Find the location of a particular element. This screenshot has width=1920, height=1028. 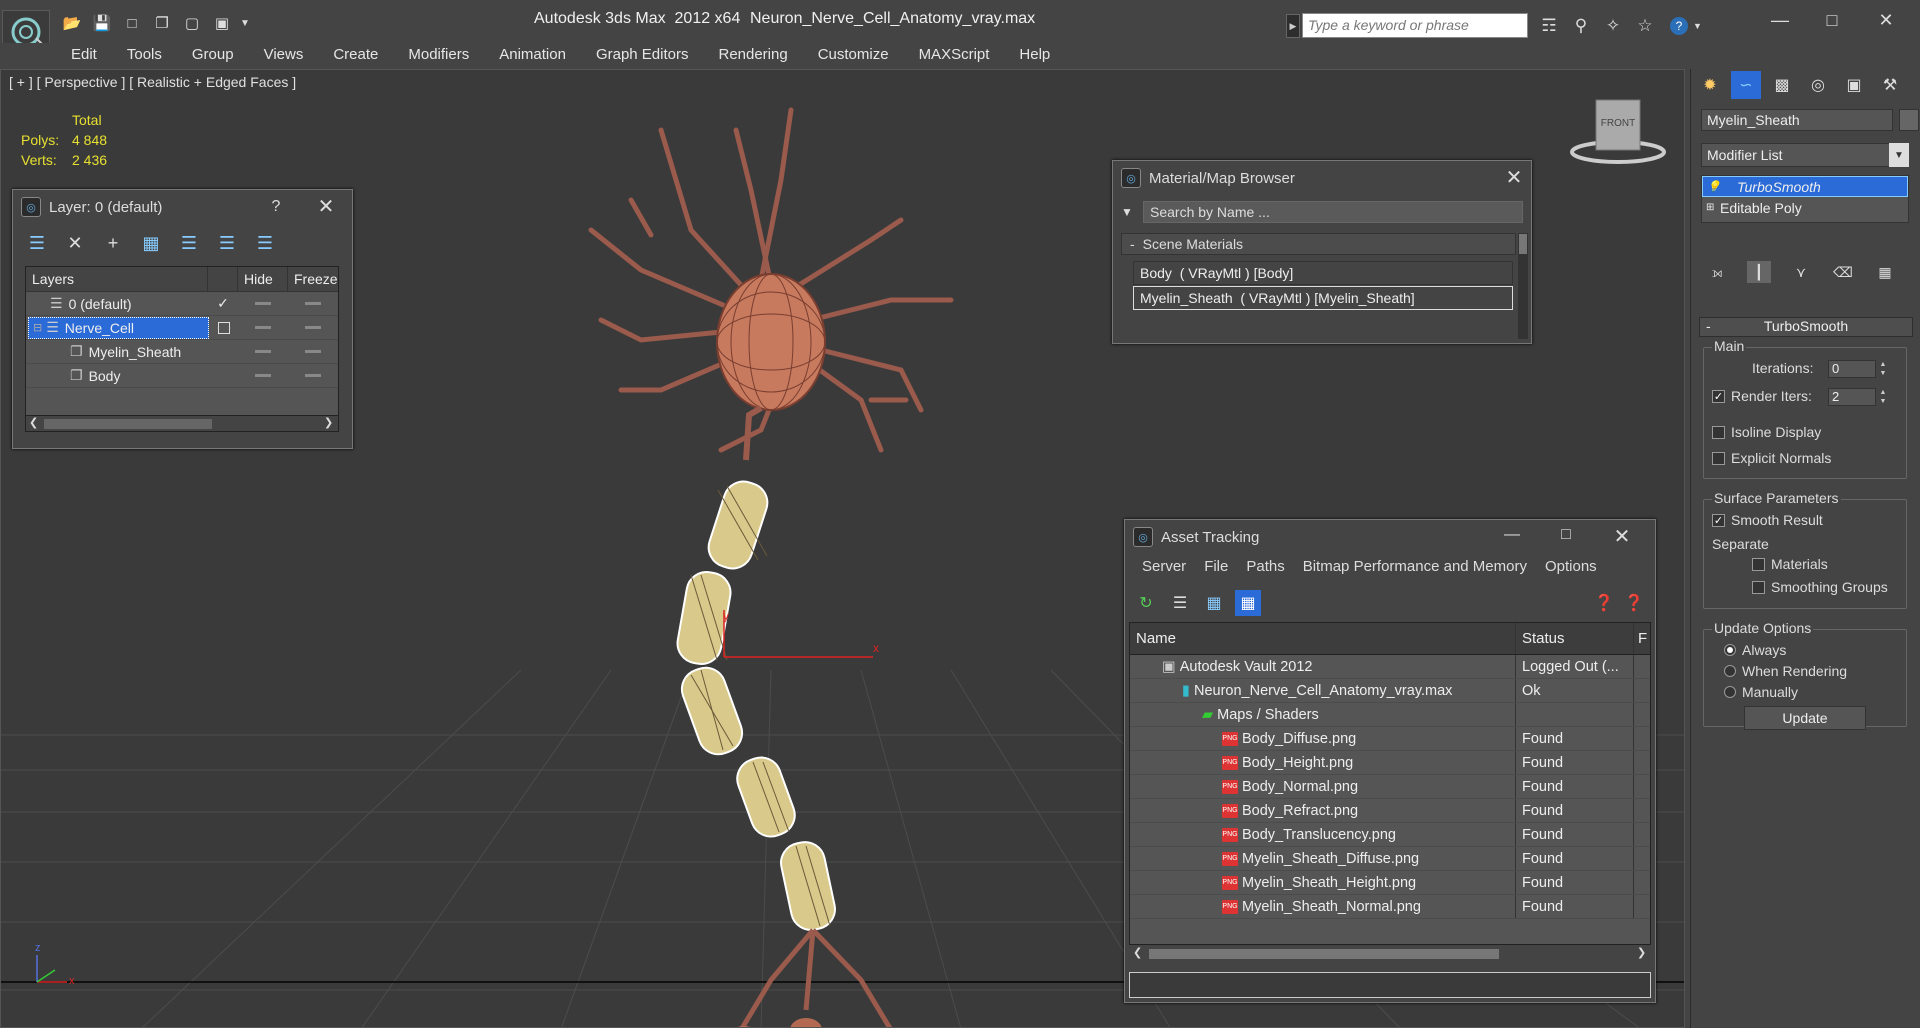

layer-hscrollbar: ❮ ❯ is located at coordinates (182, 423).